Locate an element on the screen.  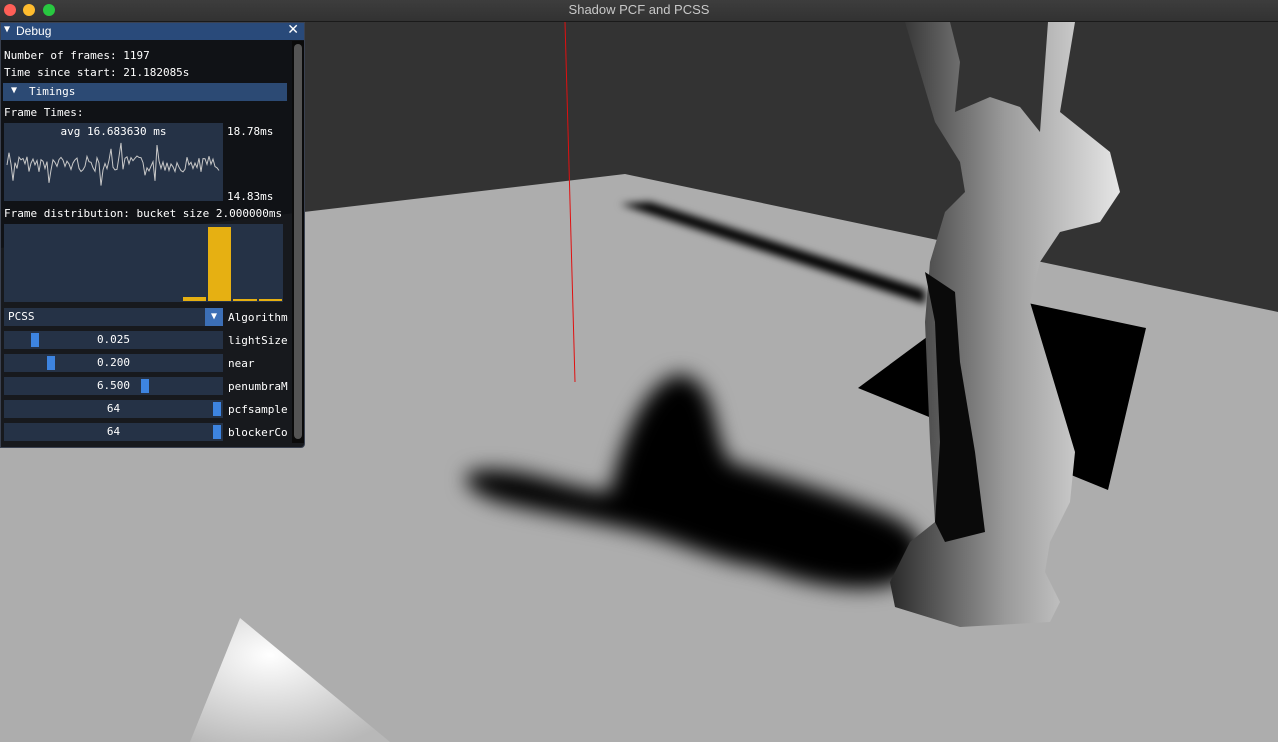
window-title: Shadow PCF and PCSS is located at coordinates (639, 9).